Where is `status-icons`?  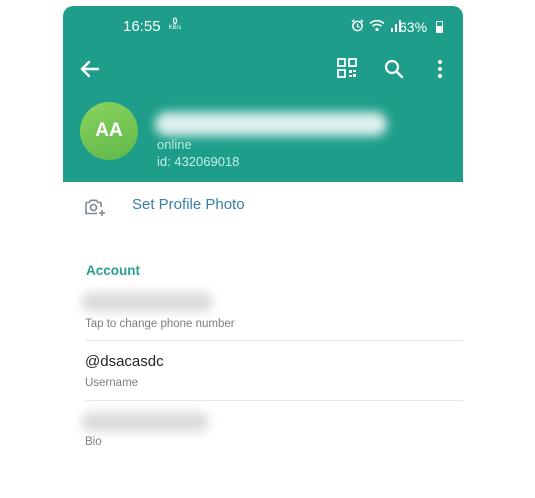
status-icons is located at coordinates (376, 25).